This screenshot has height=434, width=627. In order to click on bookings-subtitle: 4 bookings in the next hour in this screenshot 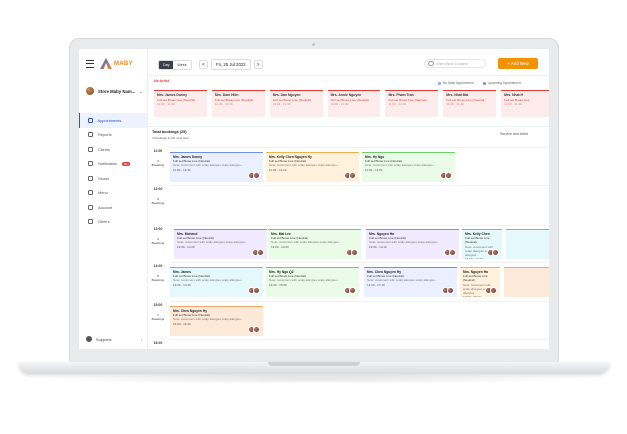, I will do `click(171, 138)`.